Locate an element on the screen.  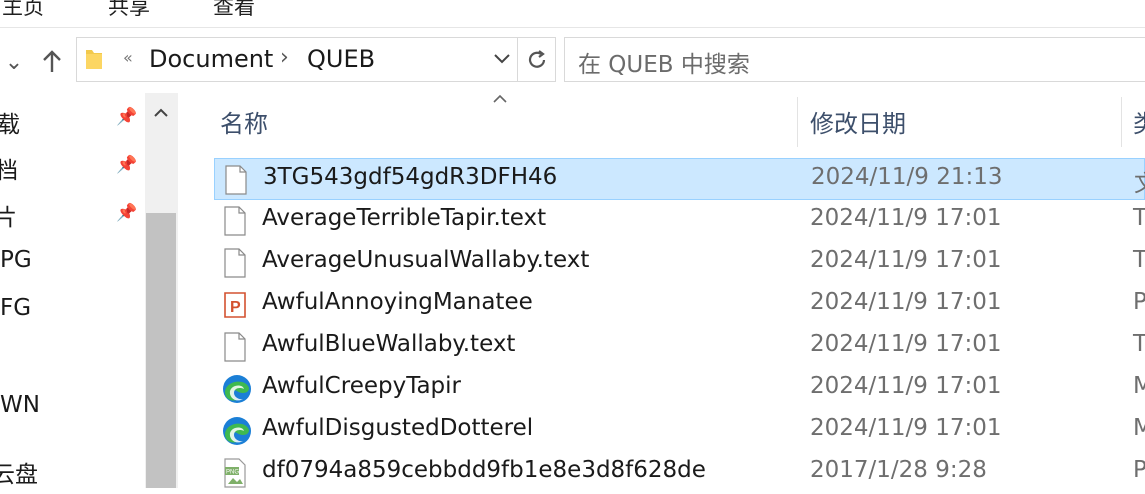
file-name: AwfulCreepyTapir is located at coordinates (361, 386).